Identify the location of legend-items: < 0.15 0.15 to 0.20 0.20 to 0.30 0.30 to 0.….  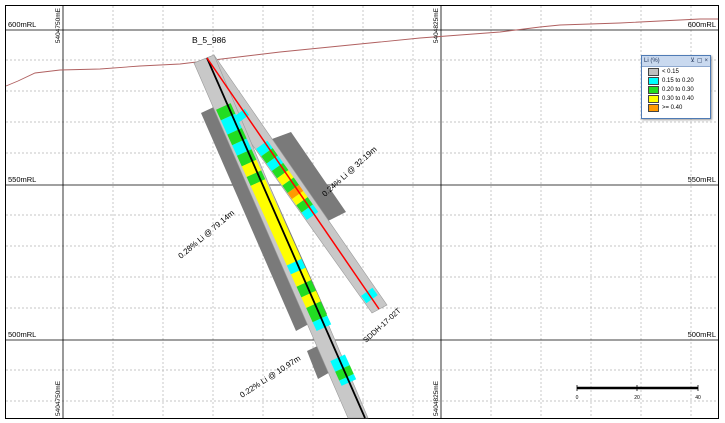
(676, 90).